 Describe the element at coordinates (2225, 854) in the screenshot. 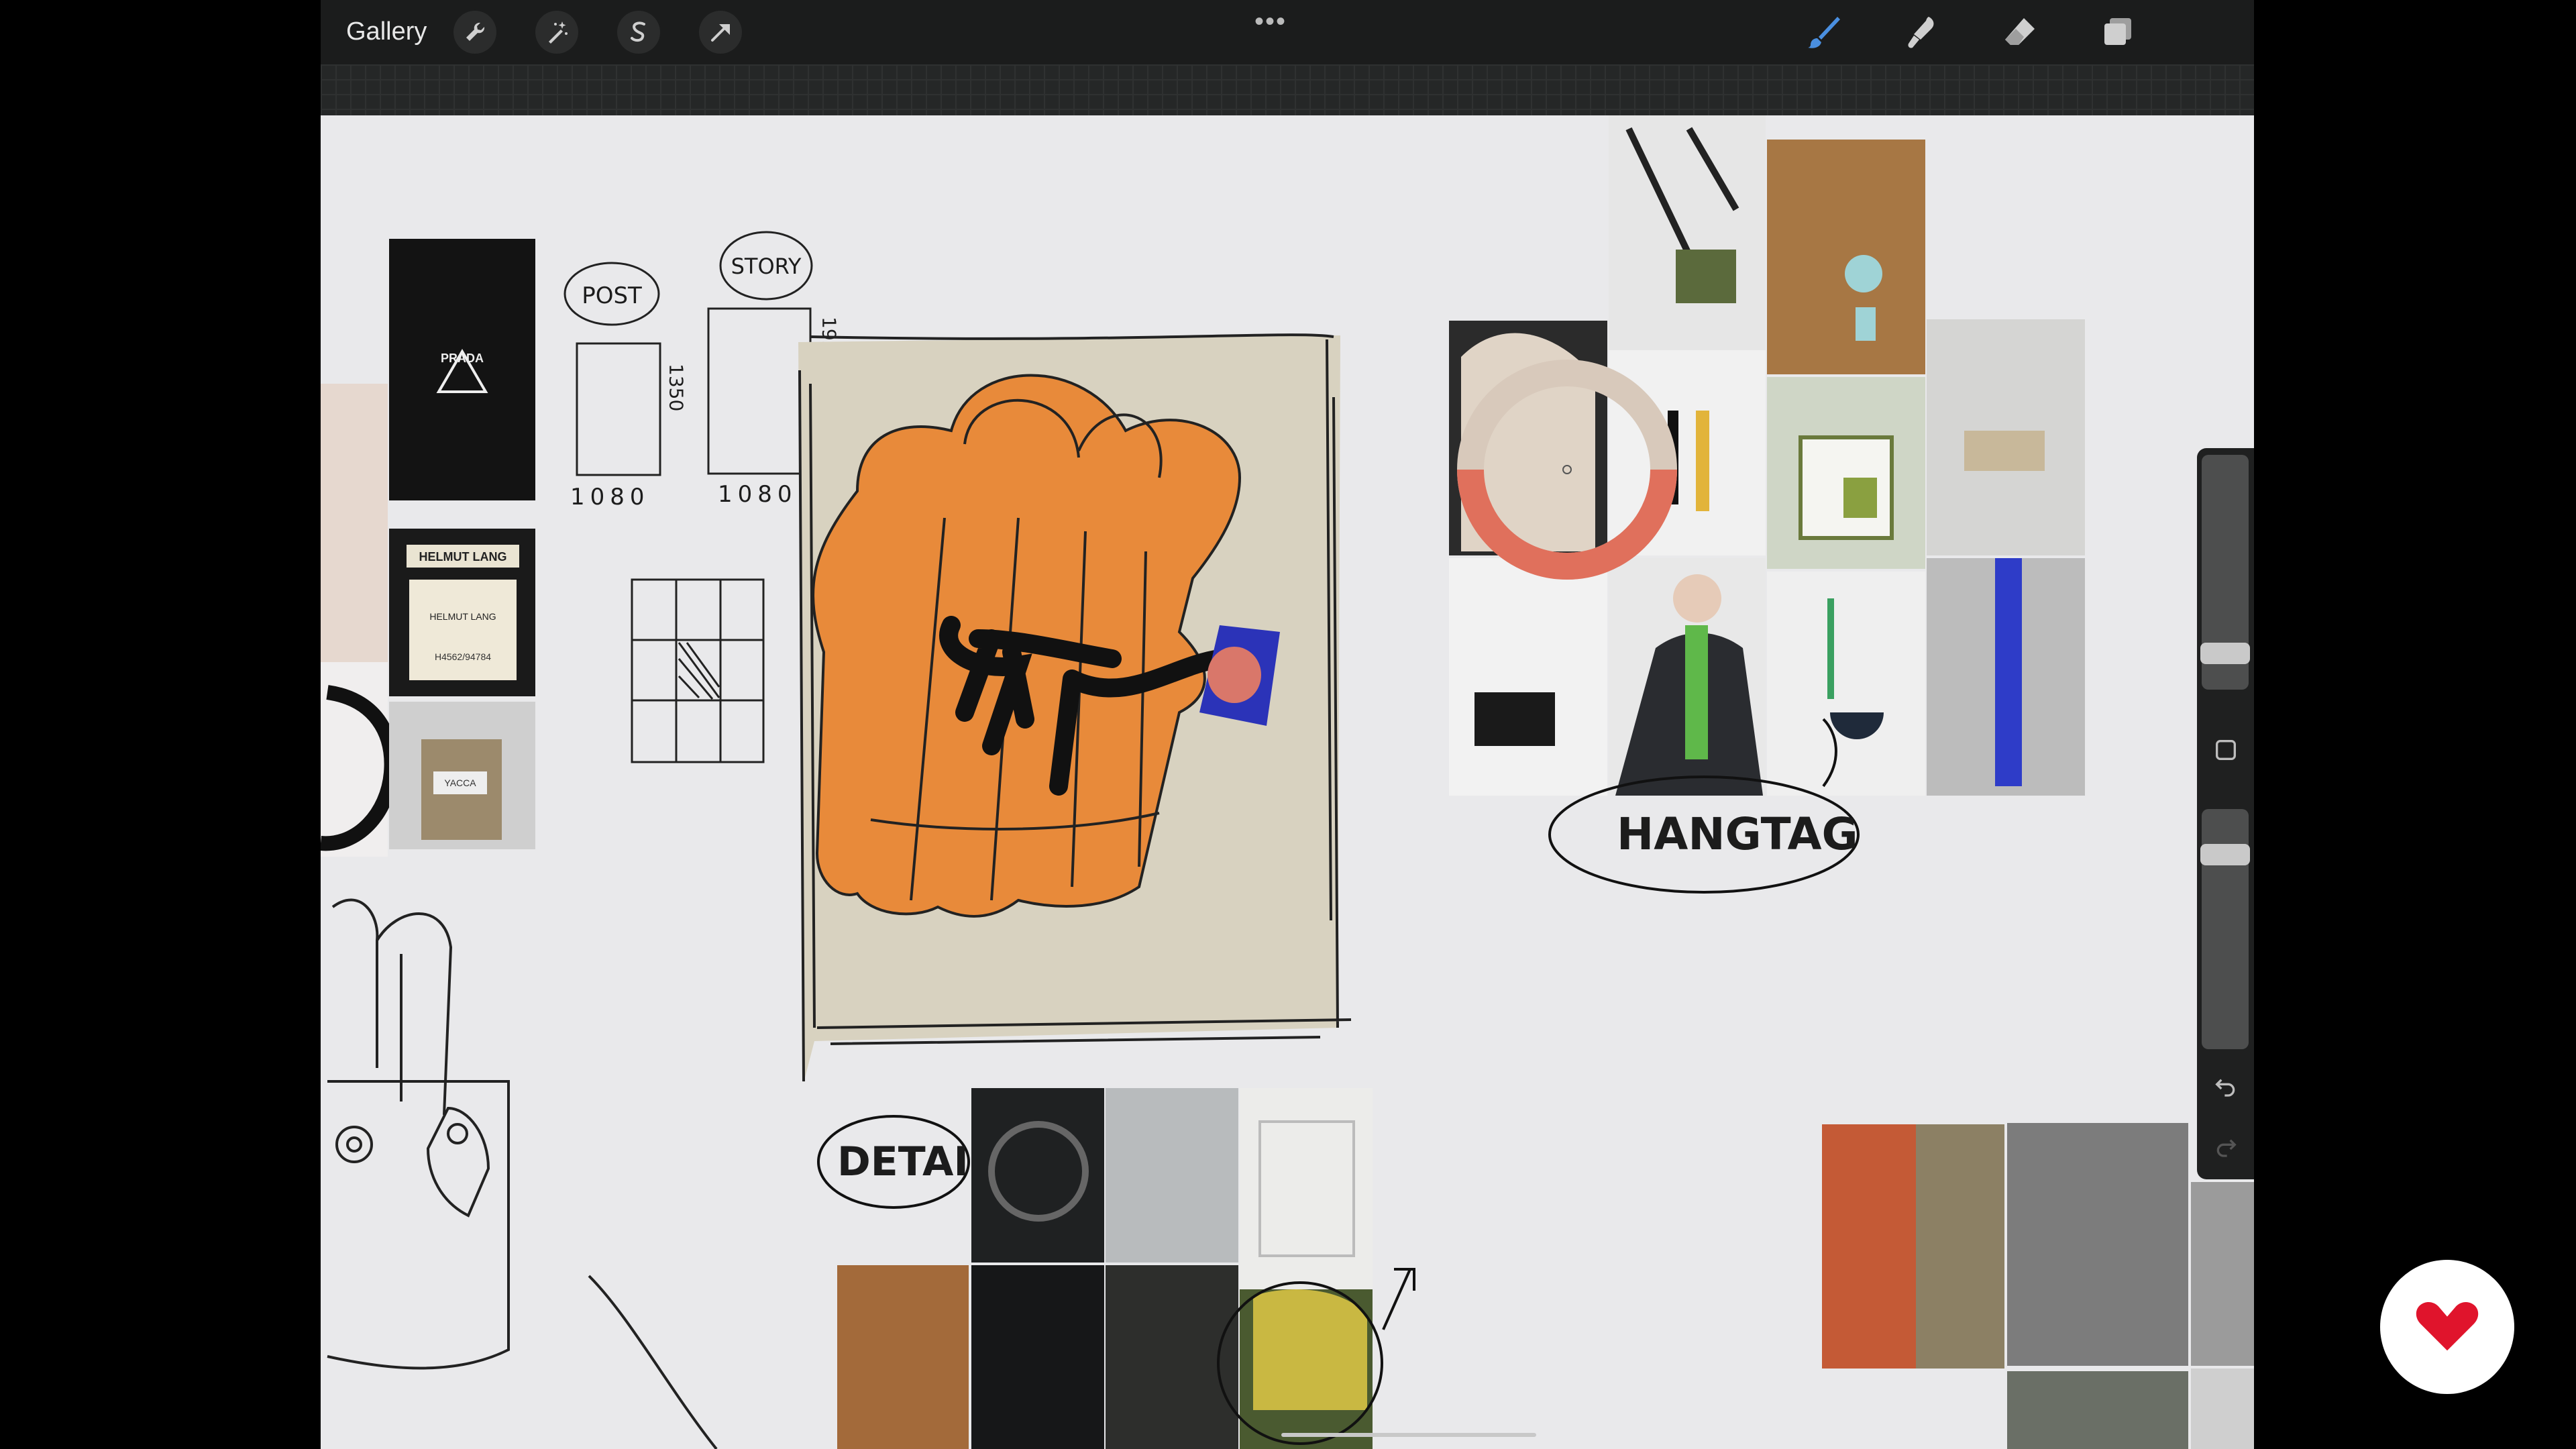

I see `opacity-thumb` at that location.